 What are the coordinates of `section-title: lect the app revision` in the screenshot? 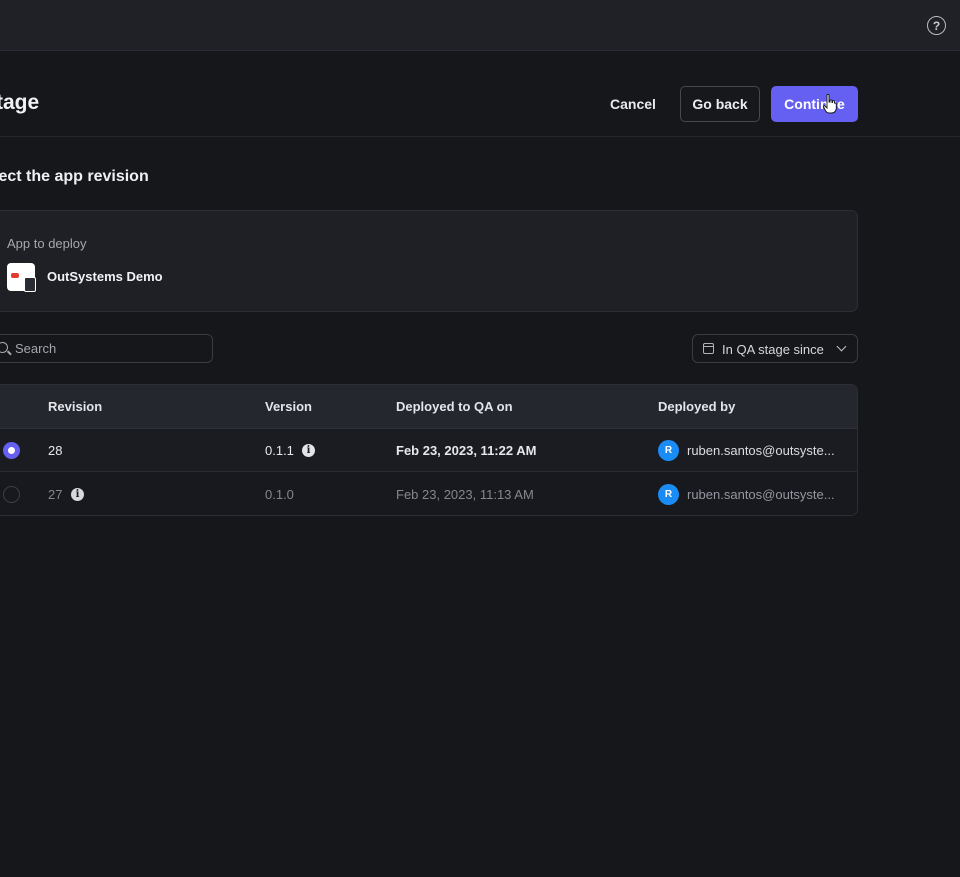 It's located at (74, 176).